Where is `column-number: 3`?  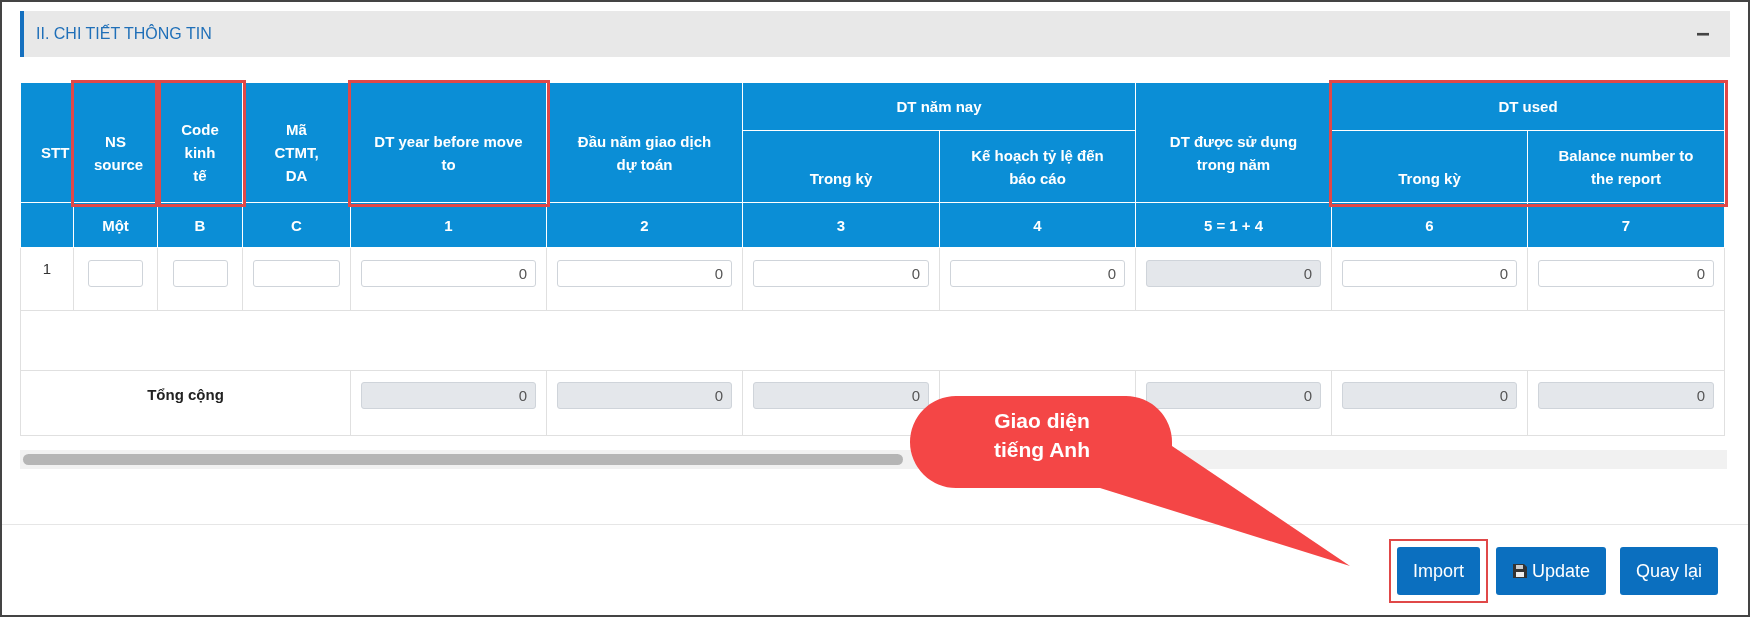
column-number: 3 is located at coordinates (841, 225).